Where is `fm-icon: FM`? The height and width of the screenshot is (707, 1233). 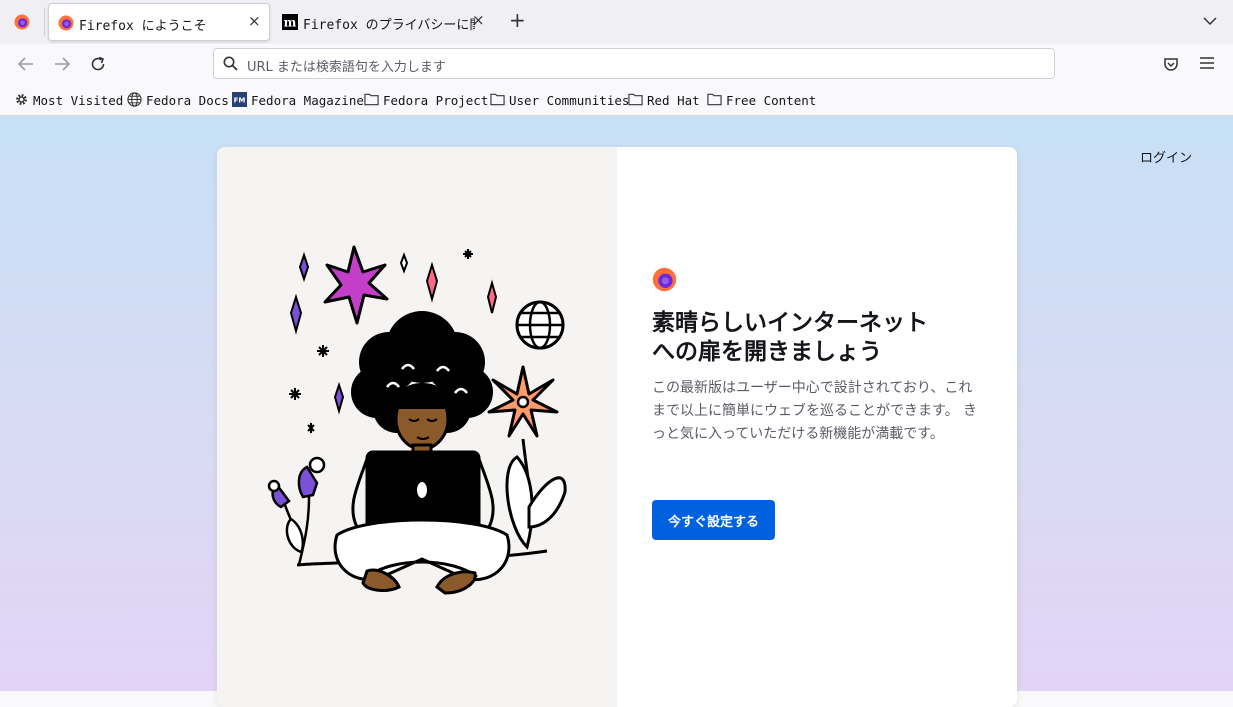 fm-icon: FM is located at coordinates (239, 99).